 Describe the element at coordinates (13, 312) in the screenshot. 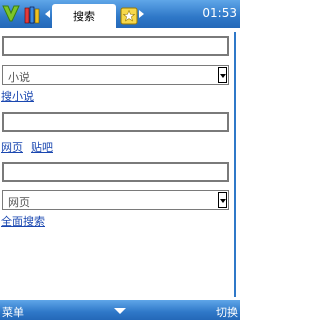

I see `menu-softkey: 菜单` at that location.